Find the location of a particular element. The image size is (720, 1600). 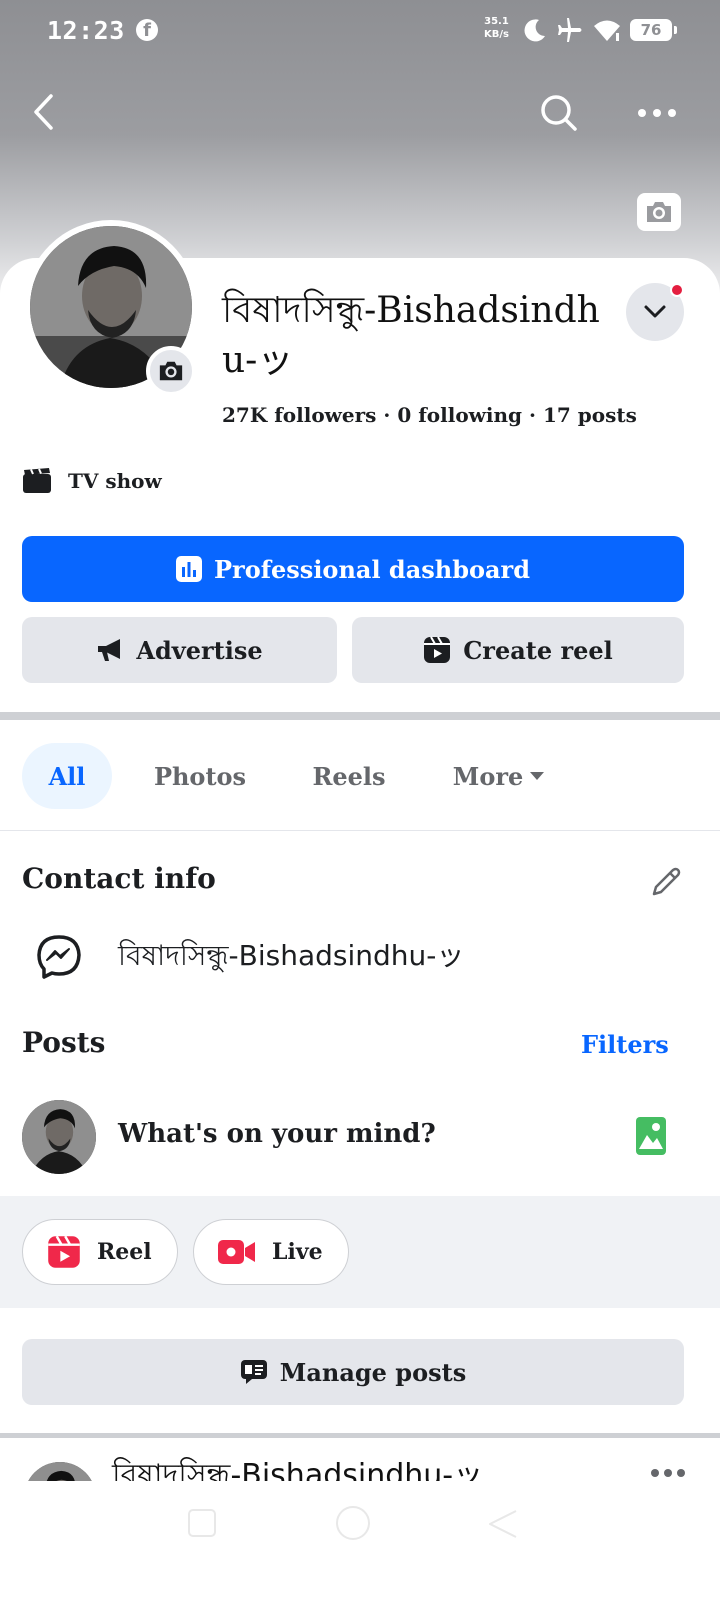

add-photo-button is located at coordinates (651, 1138).